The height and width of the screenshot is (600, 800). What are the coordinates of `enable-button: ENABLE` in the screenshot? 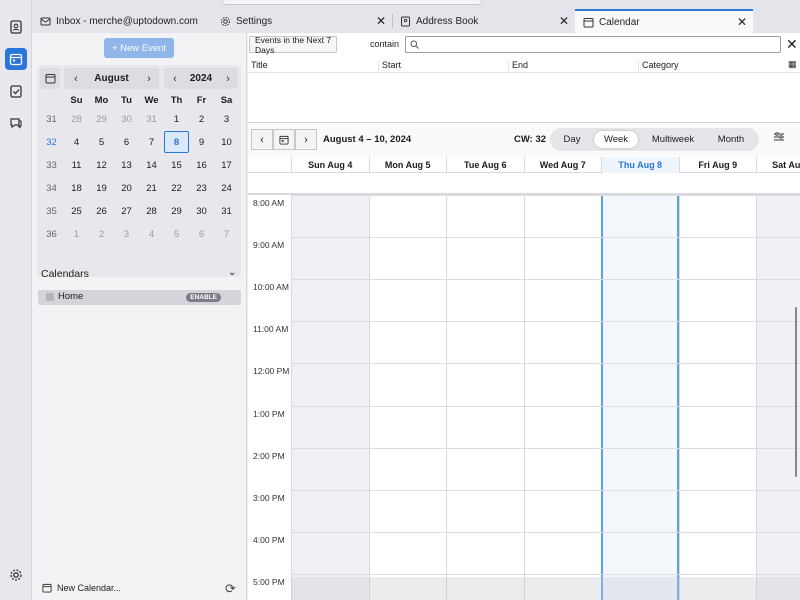 It's located at (203, 297).